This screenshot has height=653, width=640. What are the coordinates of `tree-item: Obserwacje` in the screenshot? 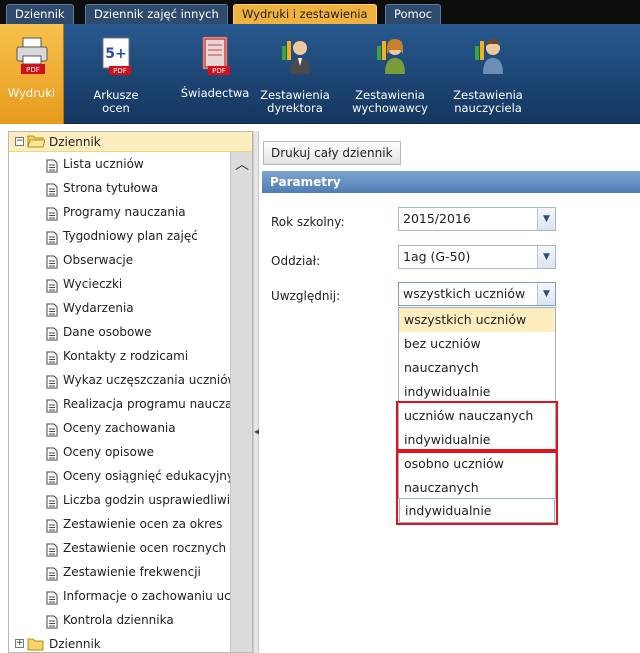 It's located at (119, 260).